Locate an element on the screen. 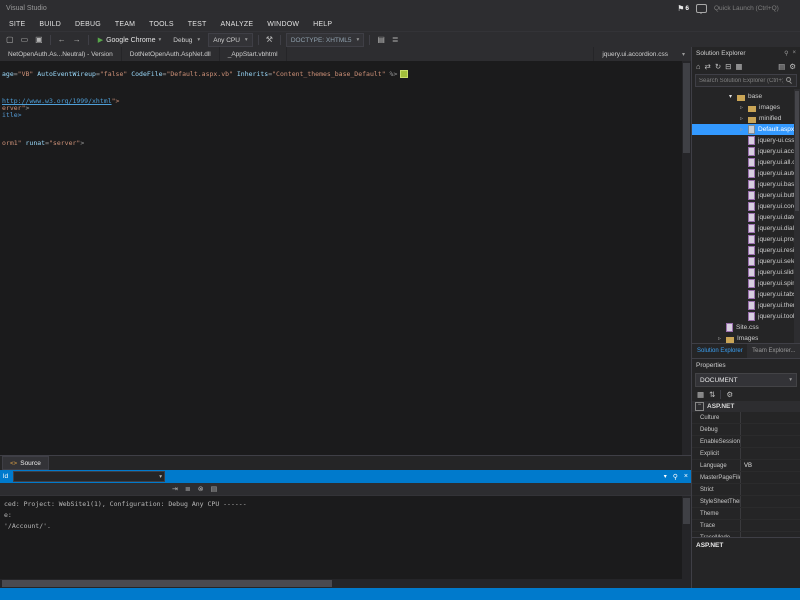 Image resolution: width=800 pixels, height=600 pixels. tree-item-images: ▹ images is located at coordinates (746, 107).